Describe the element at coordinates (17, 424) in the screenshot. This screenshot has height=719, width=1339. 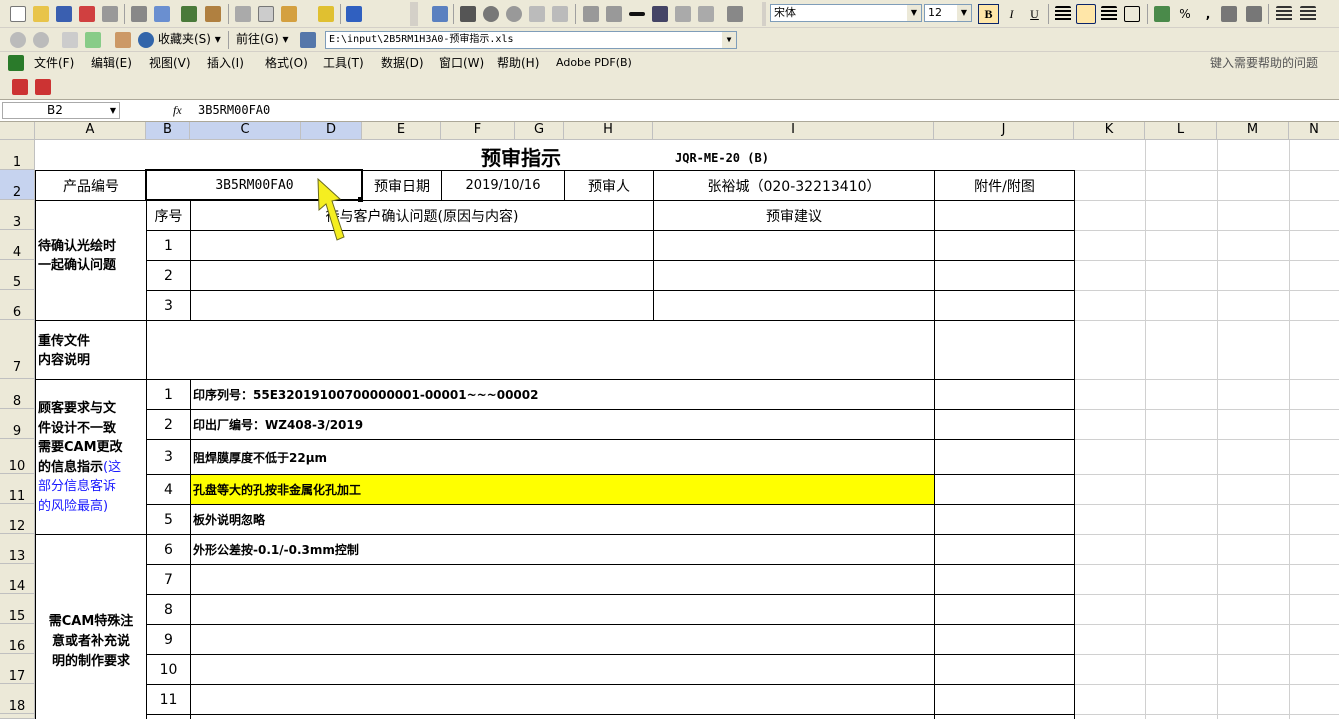
I see `row-header: 9` at that location.